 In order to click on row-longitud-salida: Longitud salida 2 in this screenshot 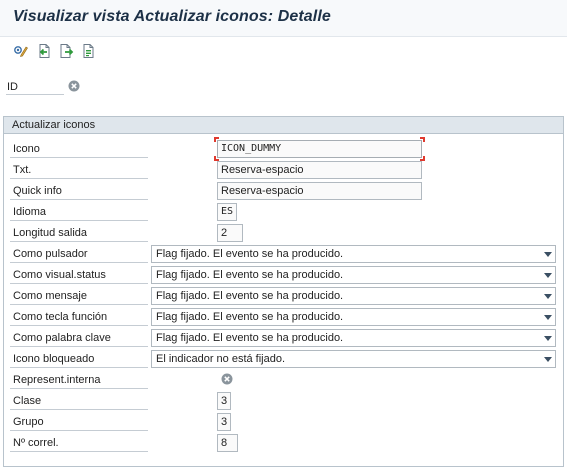, I will do `click(283, 233)`.